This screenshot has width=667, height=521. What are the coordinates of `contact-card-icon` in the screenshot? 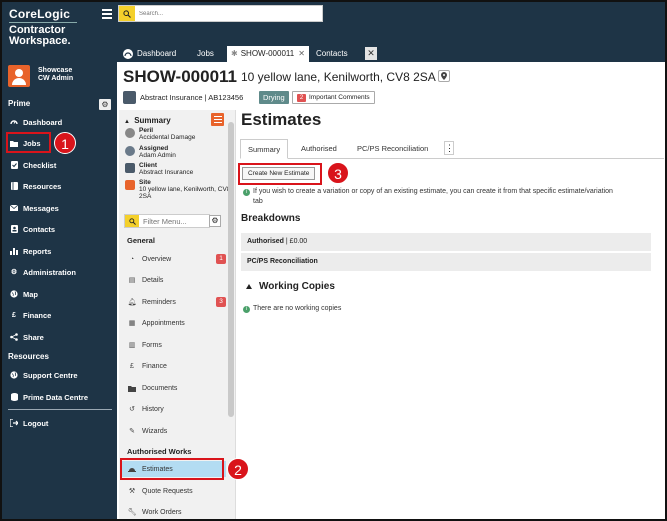 It's located at (14, 229).